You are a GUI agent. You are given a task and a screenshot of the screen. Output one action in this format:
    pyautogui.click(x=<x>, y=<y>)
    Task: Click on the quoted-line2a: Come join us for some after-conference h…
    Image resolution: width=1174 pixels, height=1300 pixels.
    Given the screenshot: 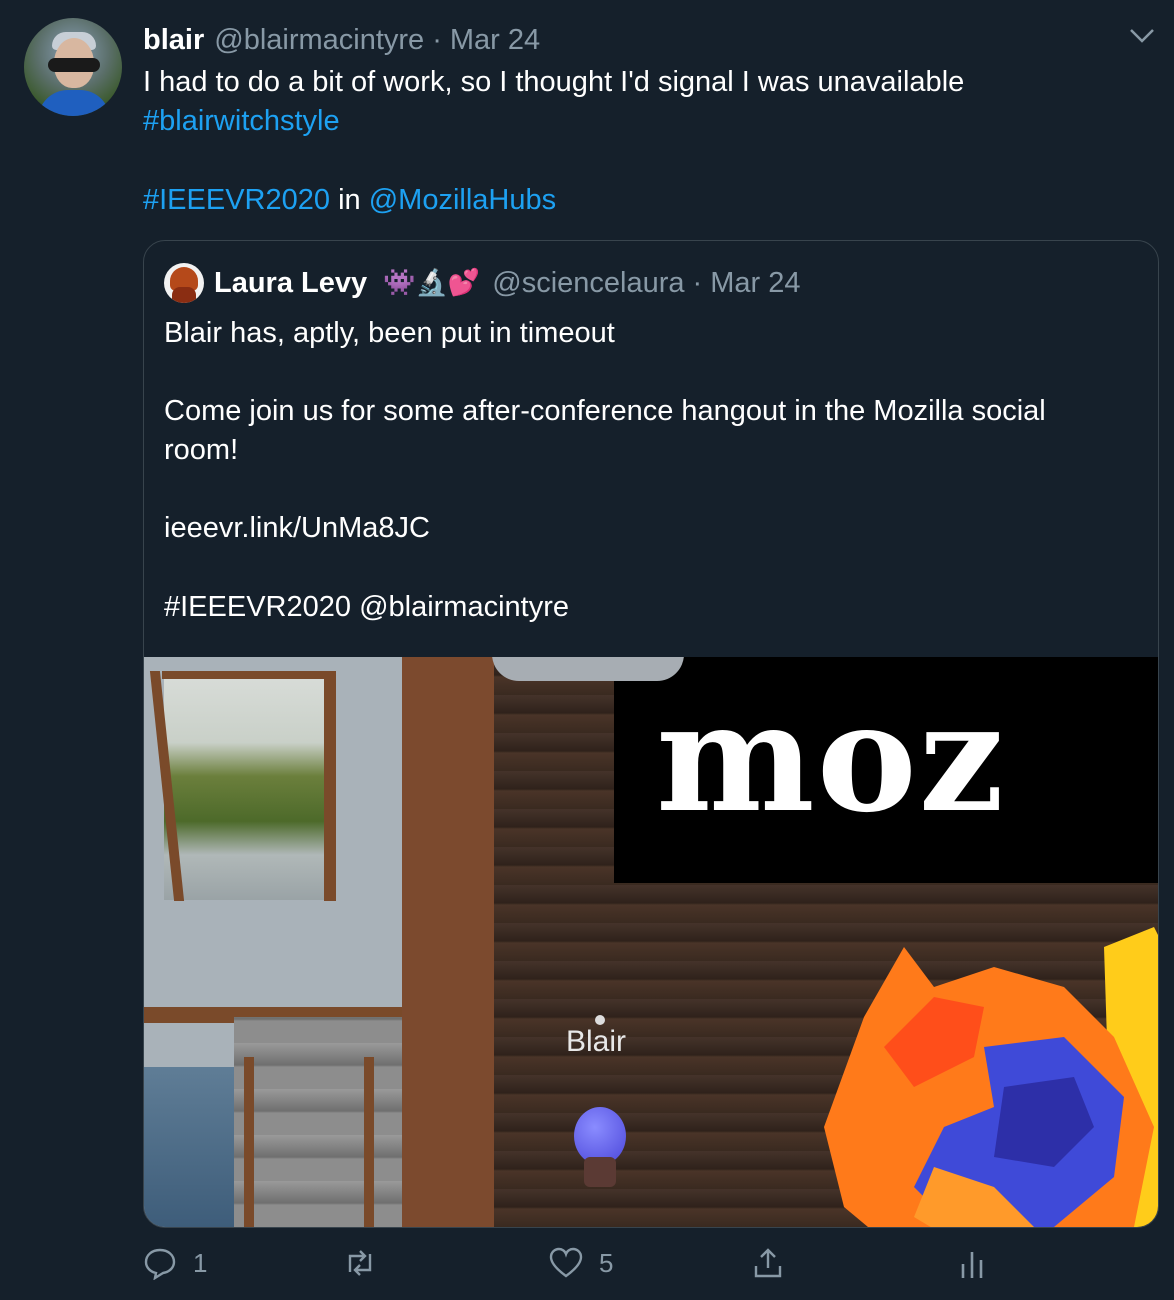 What is the action you would take?
    pyautogui.click(x=605, y=411)
    